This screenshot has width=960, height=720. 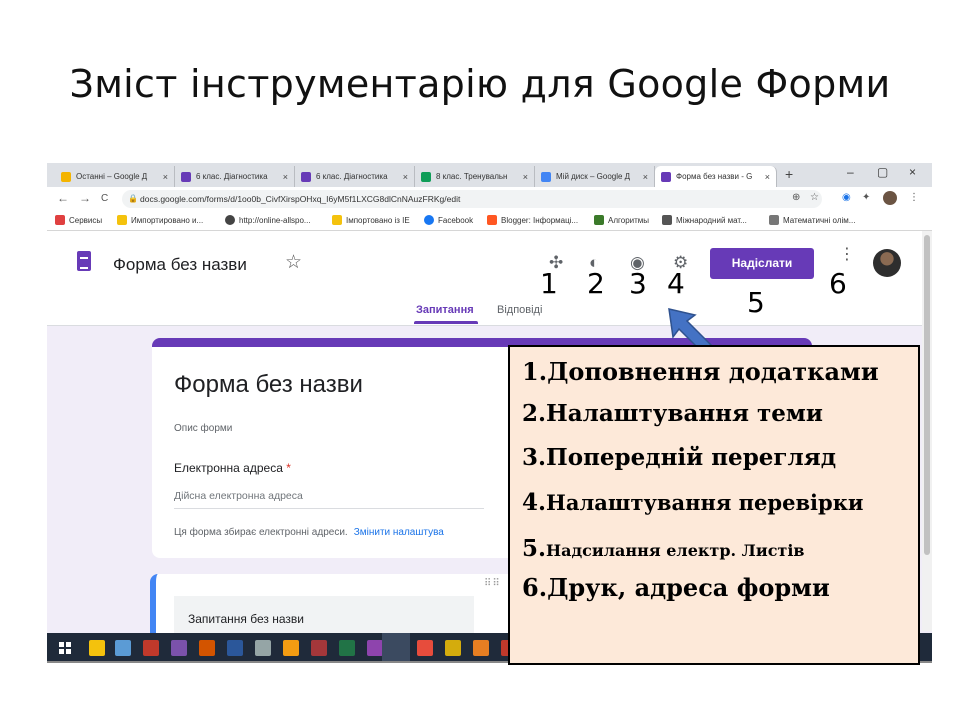 I want to click on send-button: Надіслати, so click(x=762, y=263).